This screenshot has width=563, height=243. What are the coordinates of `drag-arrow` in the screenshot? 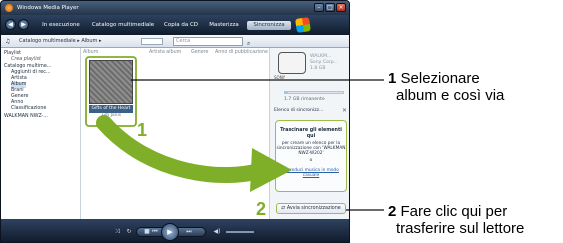 It's located at (183, 149).